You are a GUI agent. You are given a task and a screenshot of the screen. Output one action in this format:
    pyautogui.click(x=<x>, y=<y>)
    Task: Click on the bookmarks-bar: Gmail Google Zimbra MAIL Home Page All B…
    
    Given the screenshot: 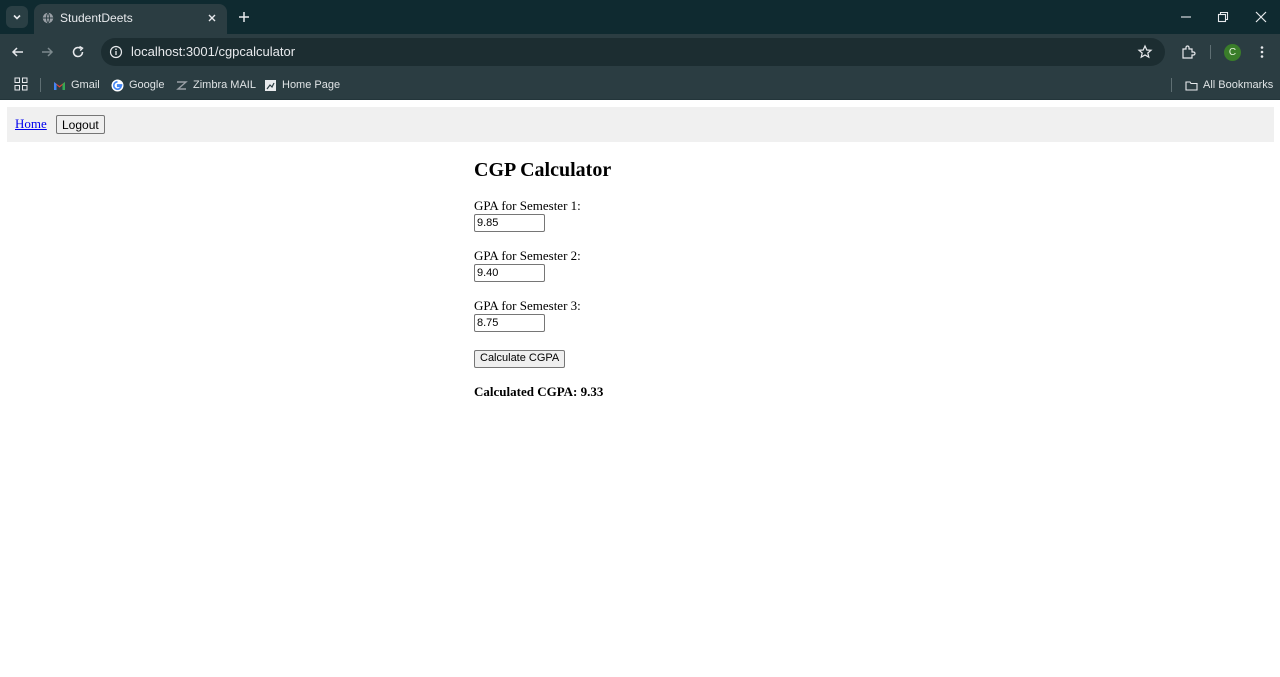 What is the action you would take?
    pyautogui.click(x=640, y=85)
    